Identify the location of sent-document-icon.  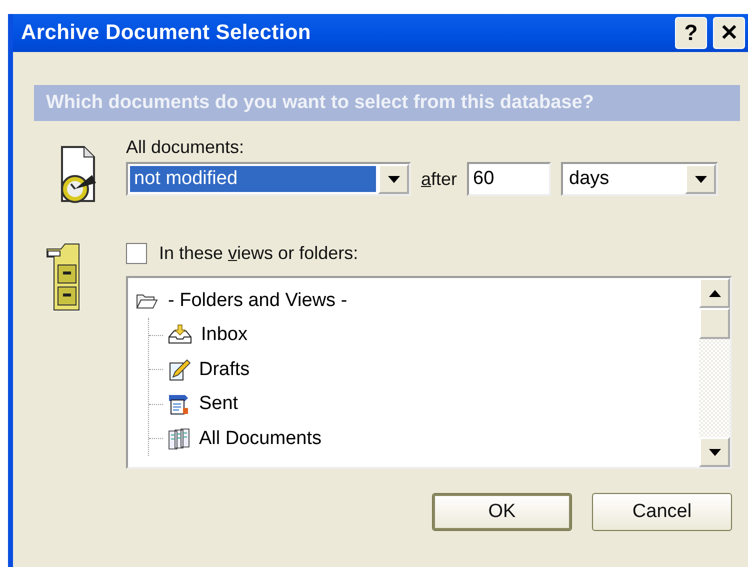
(179, 404).